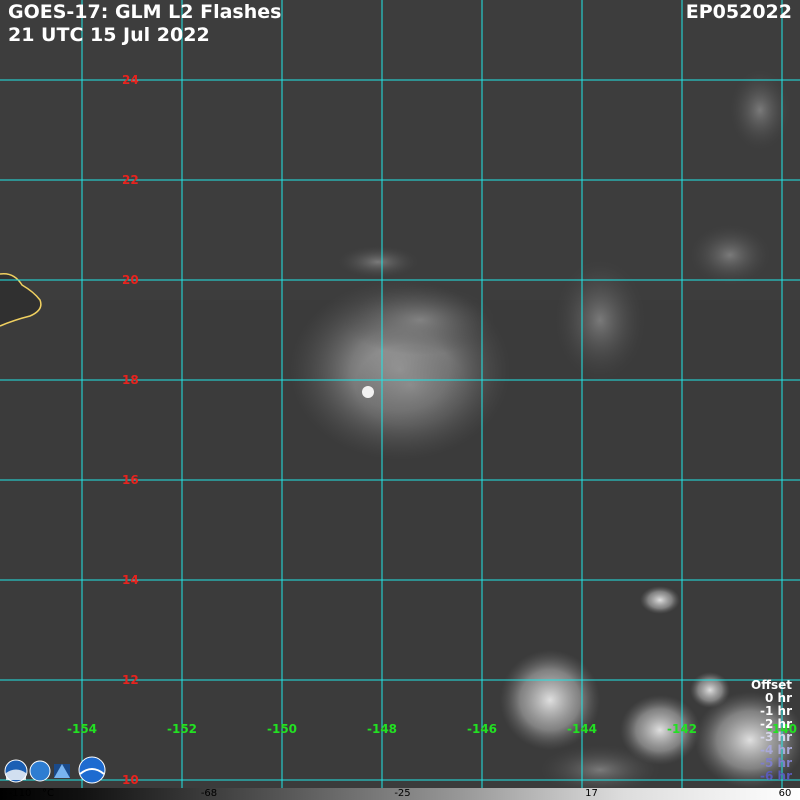 Image resolution: width=800 pixels, height=800 pixels. Describe the element at coordinates (20, 793) in the screenshot. I see `colorbar-tick-label: -110` at that location.